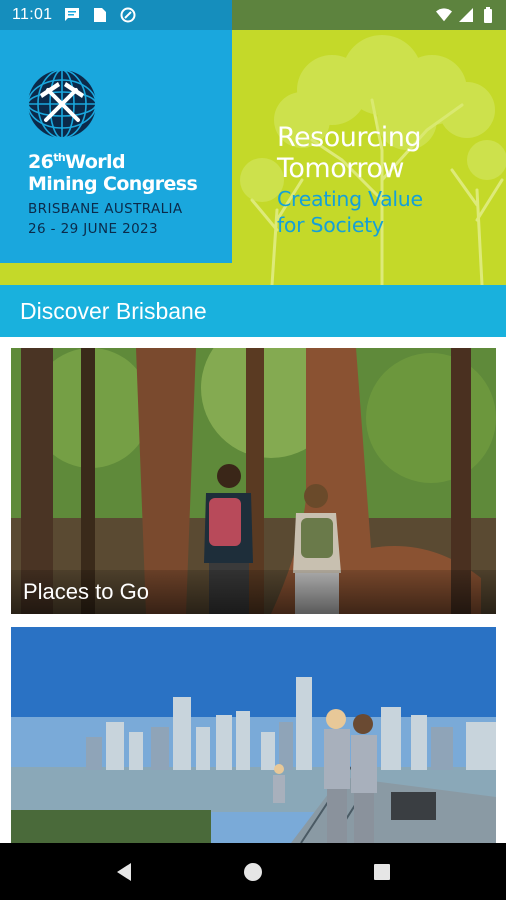 The width and height of the screenshot is (506, 900). Describe the element at coordinates (32, 14) in the screenshot. I see `status-time: 11:01` at that location.